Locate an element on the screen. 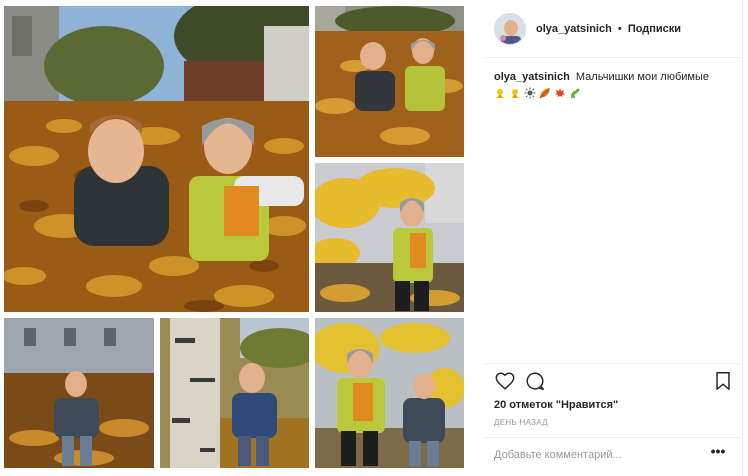  photo-middle-right-boy-tree is located at coordinates (389, 237).